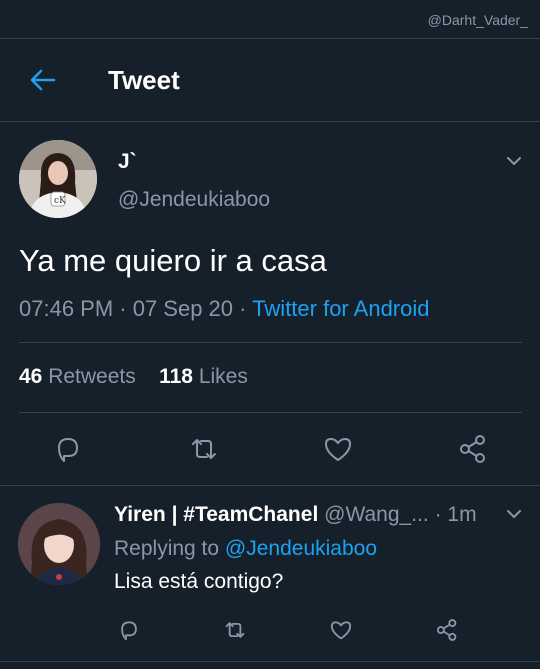 The width and height of the screenshot is (540, 669). I want to click on header-bar: Tweet, so click(270, 80).